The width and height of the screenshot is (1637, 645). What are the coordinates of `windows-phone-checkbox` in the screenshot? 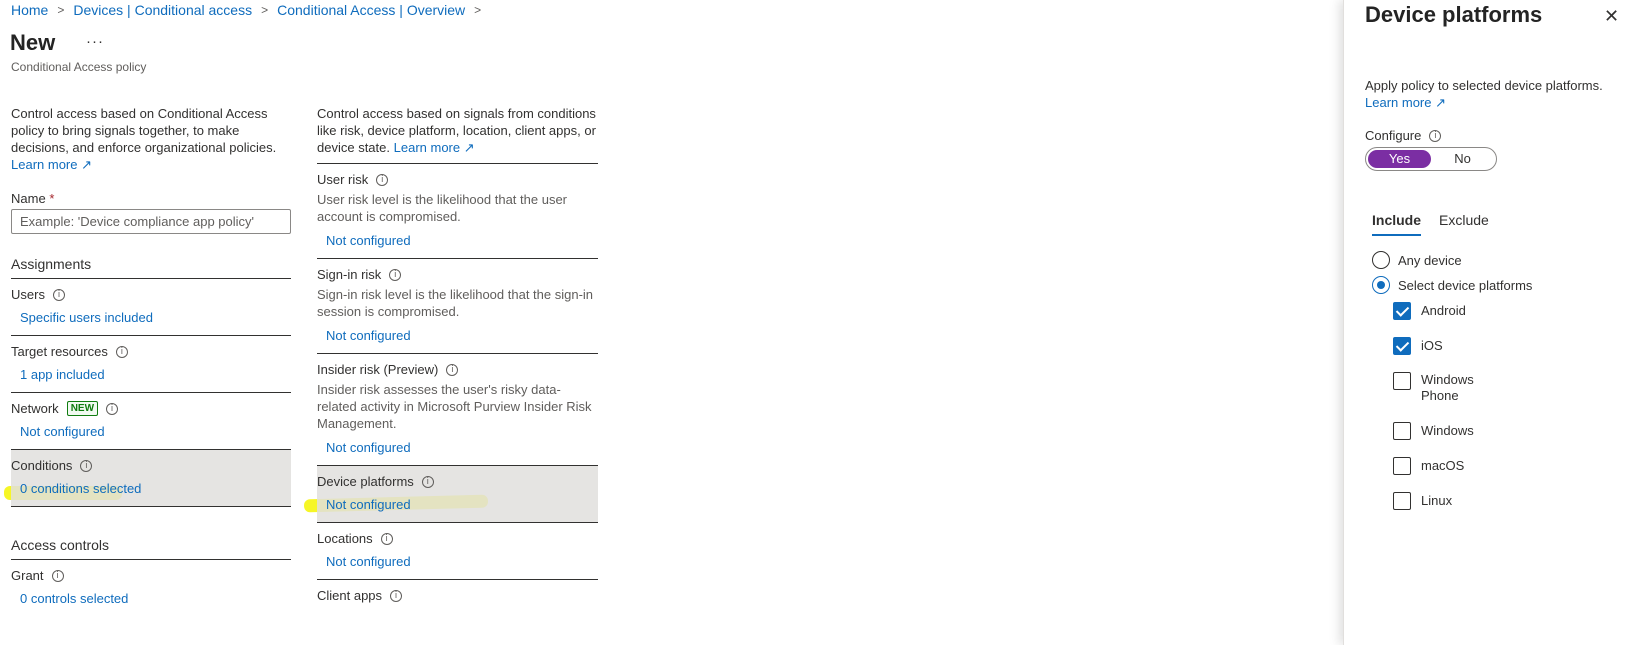 It's located at (1402, 381).